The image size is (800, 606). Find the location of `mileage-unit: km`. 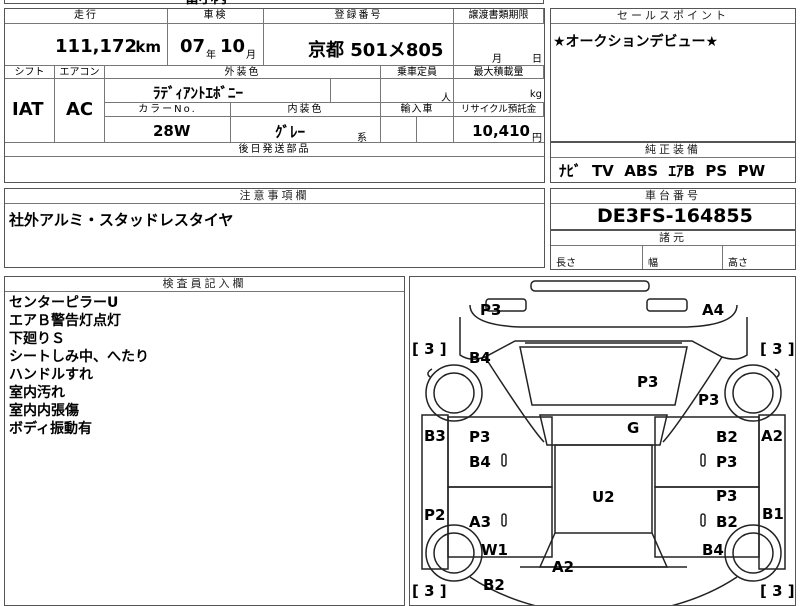

mileage-unit: km is located at coordinates (148, 47).